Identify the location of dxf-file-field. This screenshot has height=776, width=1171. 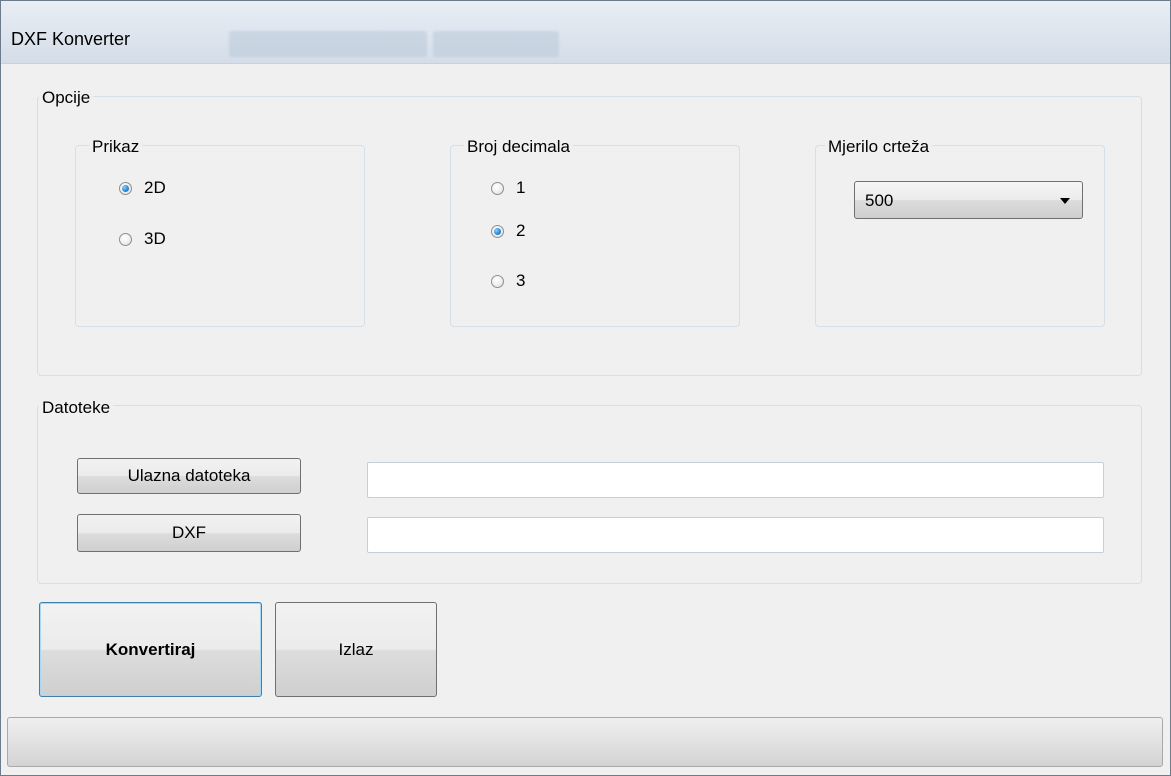
(735, 535).